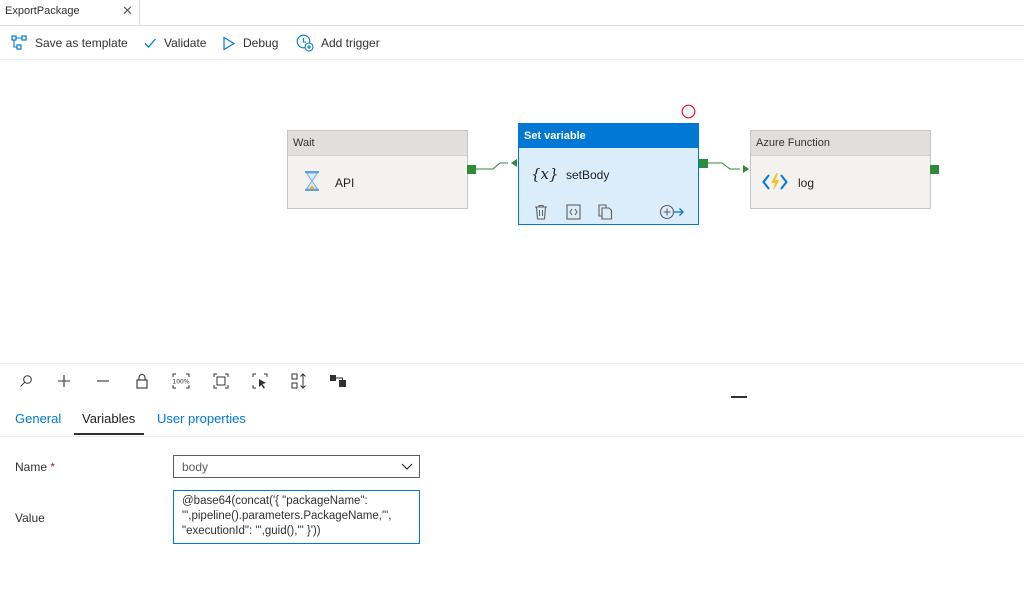 The image size is (1024, 589). What do you see at coordinates (53, 467) in the screenshot?
I see `required-marker: *` at bounding box center [53, 467].